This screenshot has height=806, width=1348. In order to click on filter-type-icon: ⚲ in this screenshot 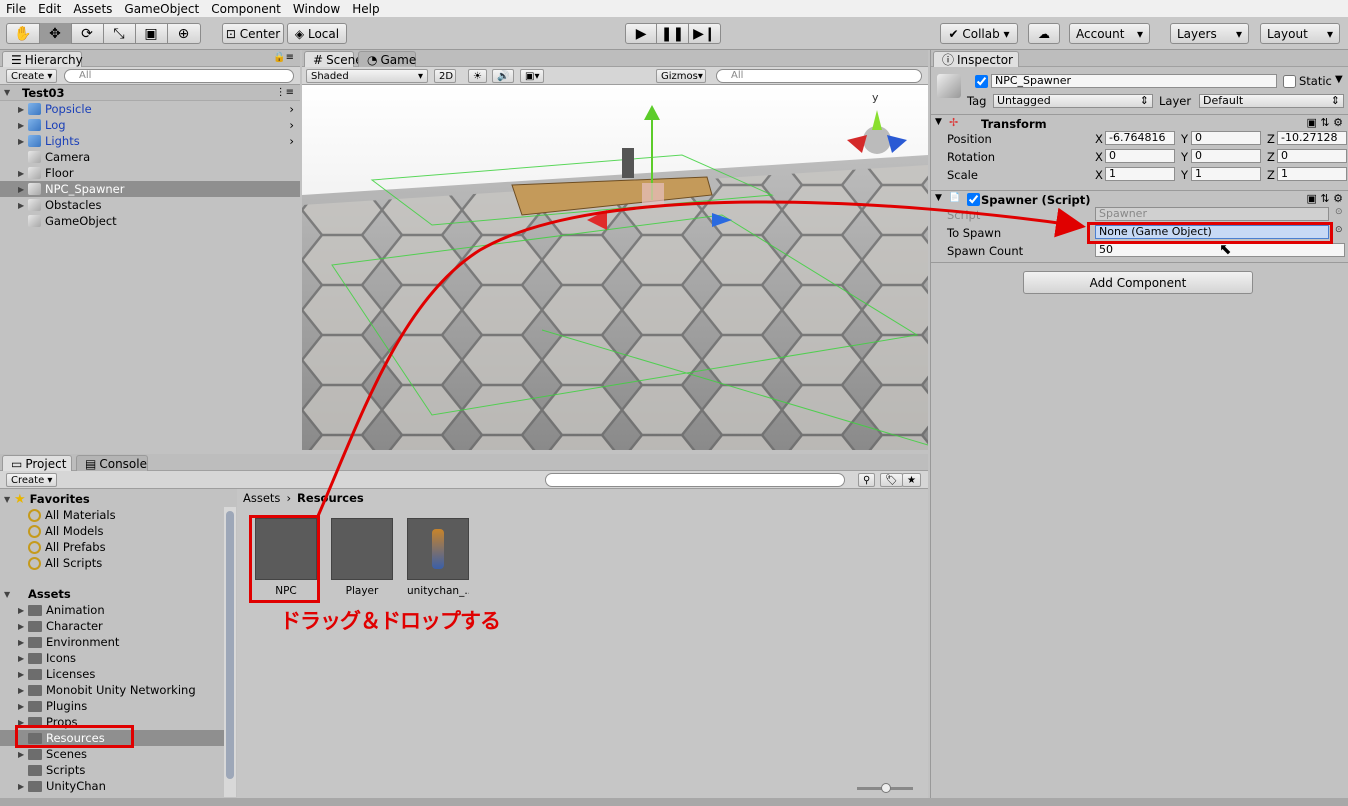, I will do `click(867, 480)`.